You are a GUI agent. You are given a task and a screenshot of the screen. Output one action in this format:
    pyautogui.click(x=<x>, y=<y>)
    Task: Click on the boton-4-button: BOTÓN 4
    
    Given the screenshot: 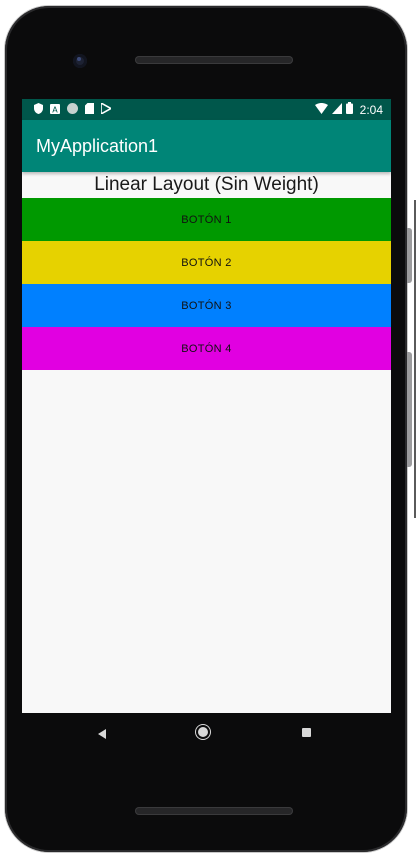 What is the action you would take?
    pyautogui.click(x=206, y=348)
    